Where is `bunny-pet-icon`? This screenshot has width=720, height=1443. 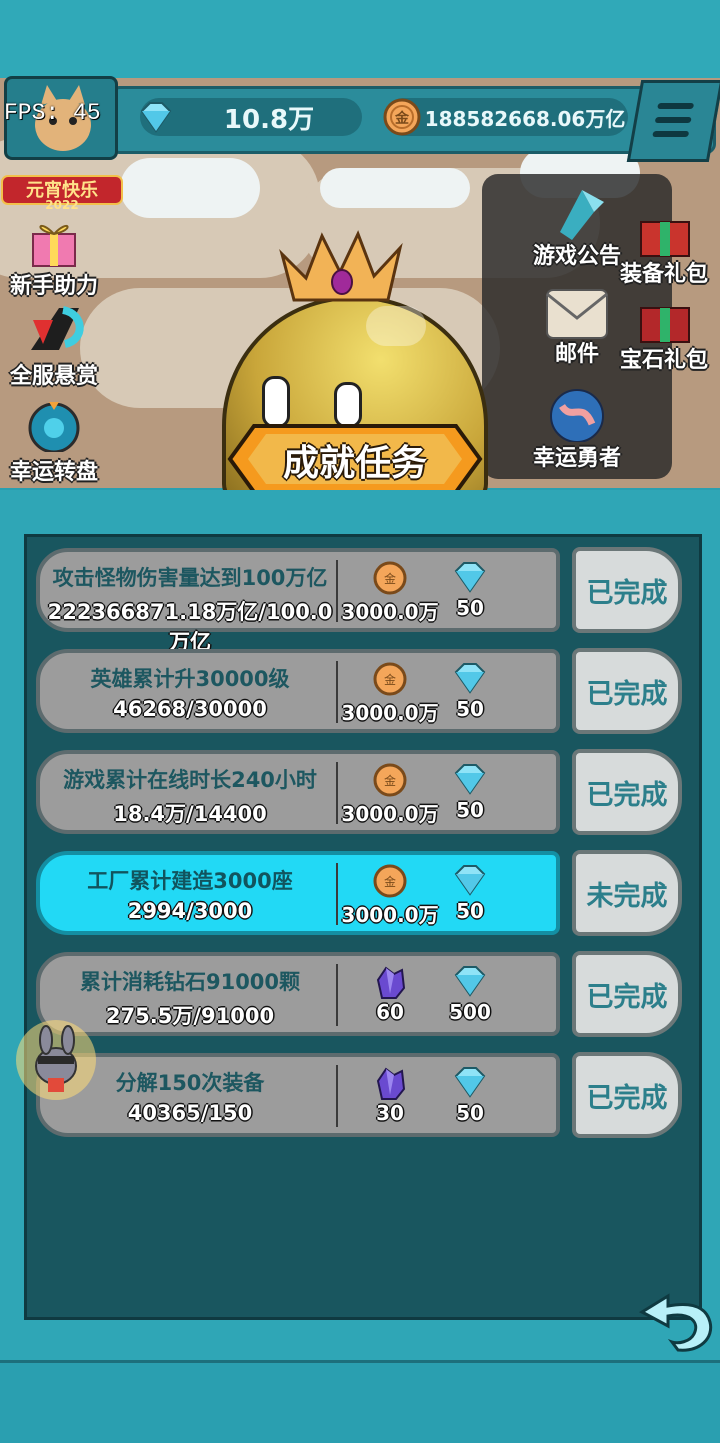 bunny-pet-icon is located at coordinates (56, 1058).